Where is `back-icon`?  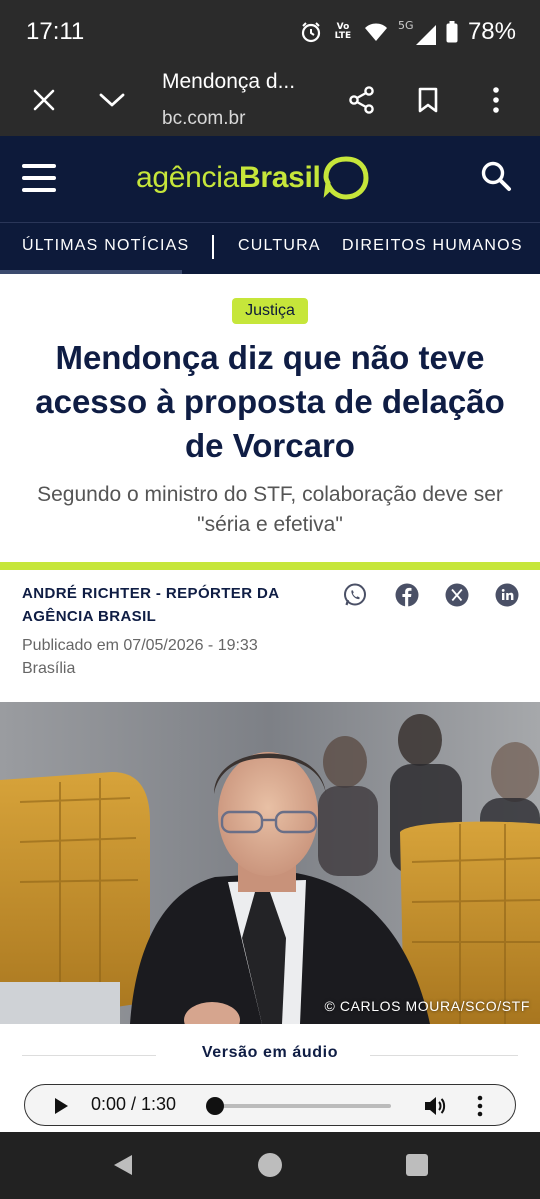 back-icon is located at coordinates (123, 1165).